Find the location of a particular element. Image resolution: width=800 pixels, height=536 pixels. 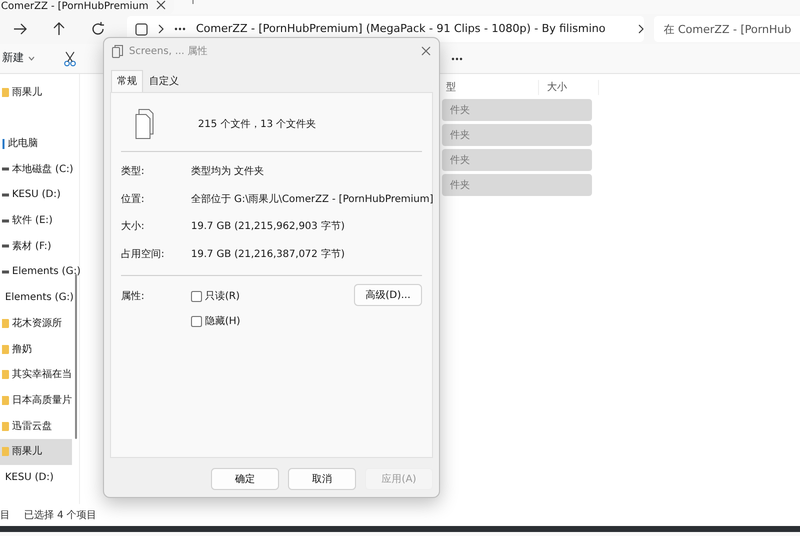

address-path: ComerZZ - [PornHubPremium] (MegaPack - 91 Clips - 1080p) - By filismino is located at coordinates (401, 28).